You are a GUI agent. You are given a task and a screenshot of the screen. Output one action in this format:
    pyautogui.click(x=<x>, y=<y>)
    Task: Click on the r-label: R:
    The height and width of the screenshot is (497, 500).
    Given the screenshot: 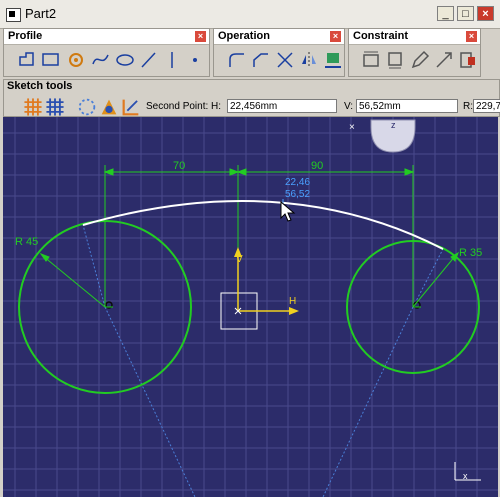 What is the action you would take?
    pyautogui.click(x=468, y=106)
    